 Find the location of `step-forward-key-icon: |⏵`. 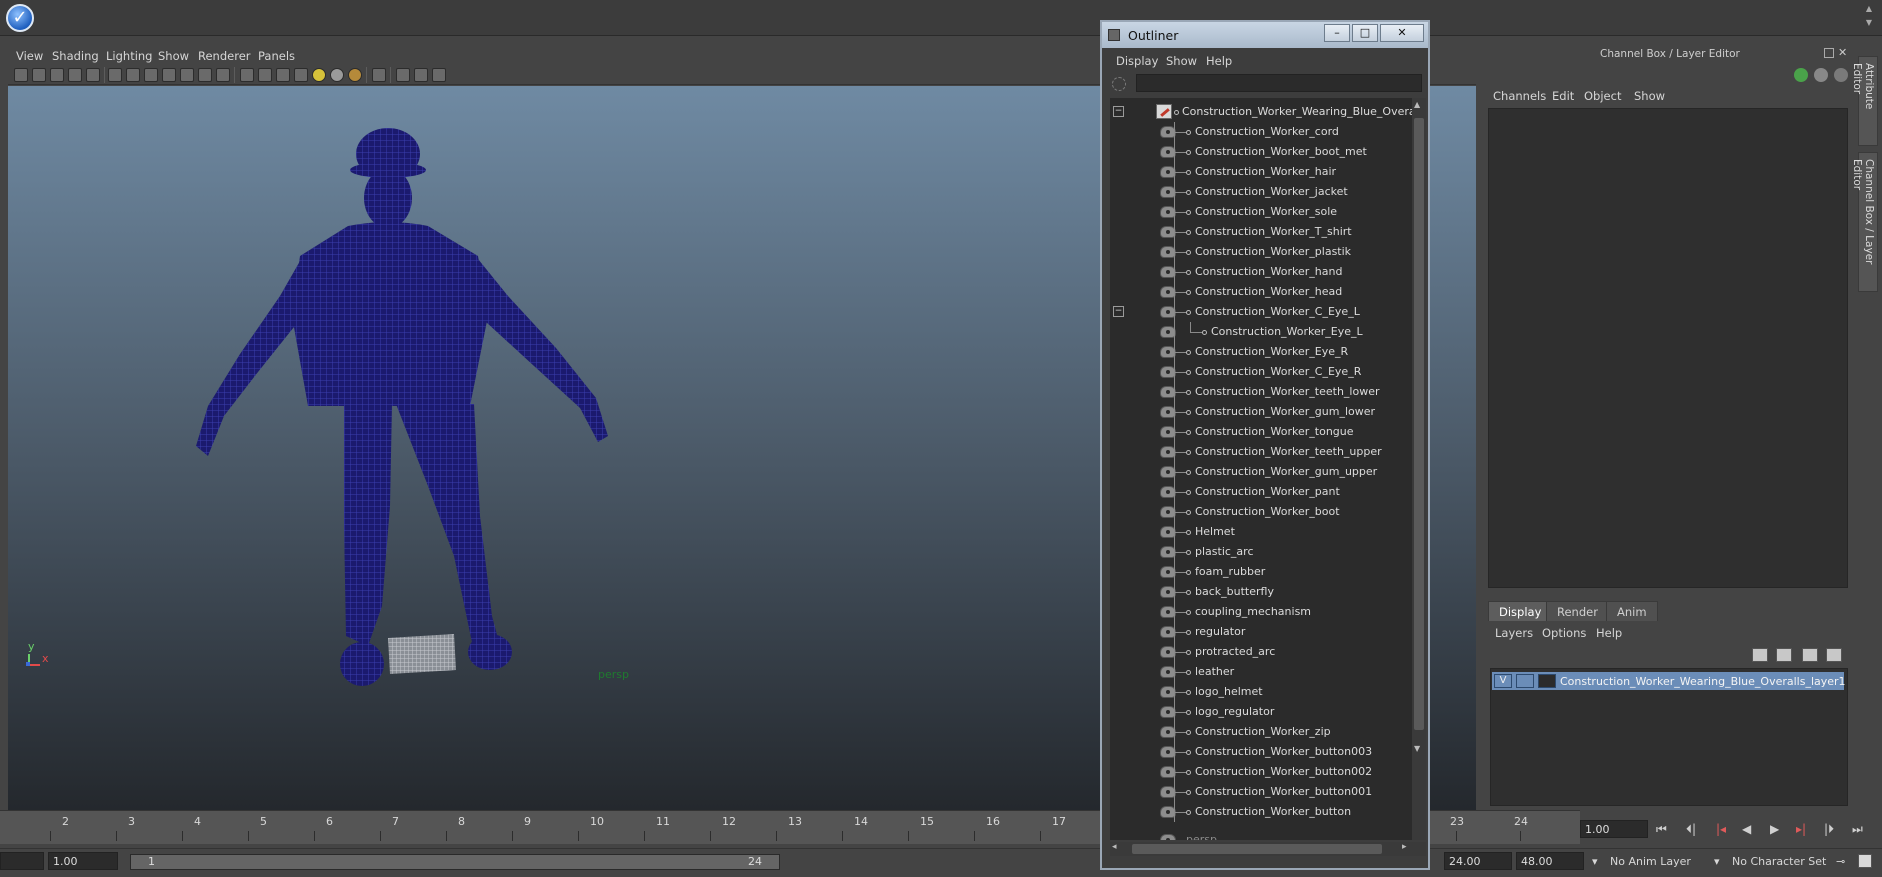

step-forward-key-icon: |⏵ is located at coordinates (1829, 829).